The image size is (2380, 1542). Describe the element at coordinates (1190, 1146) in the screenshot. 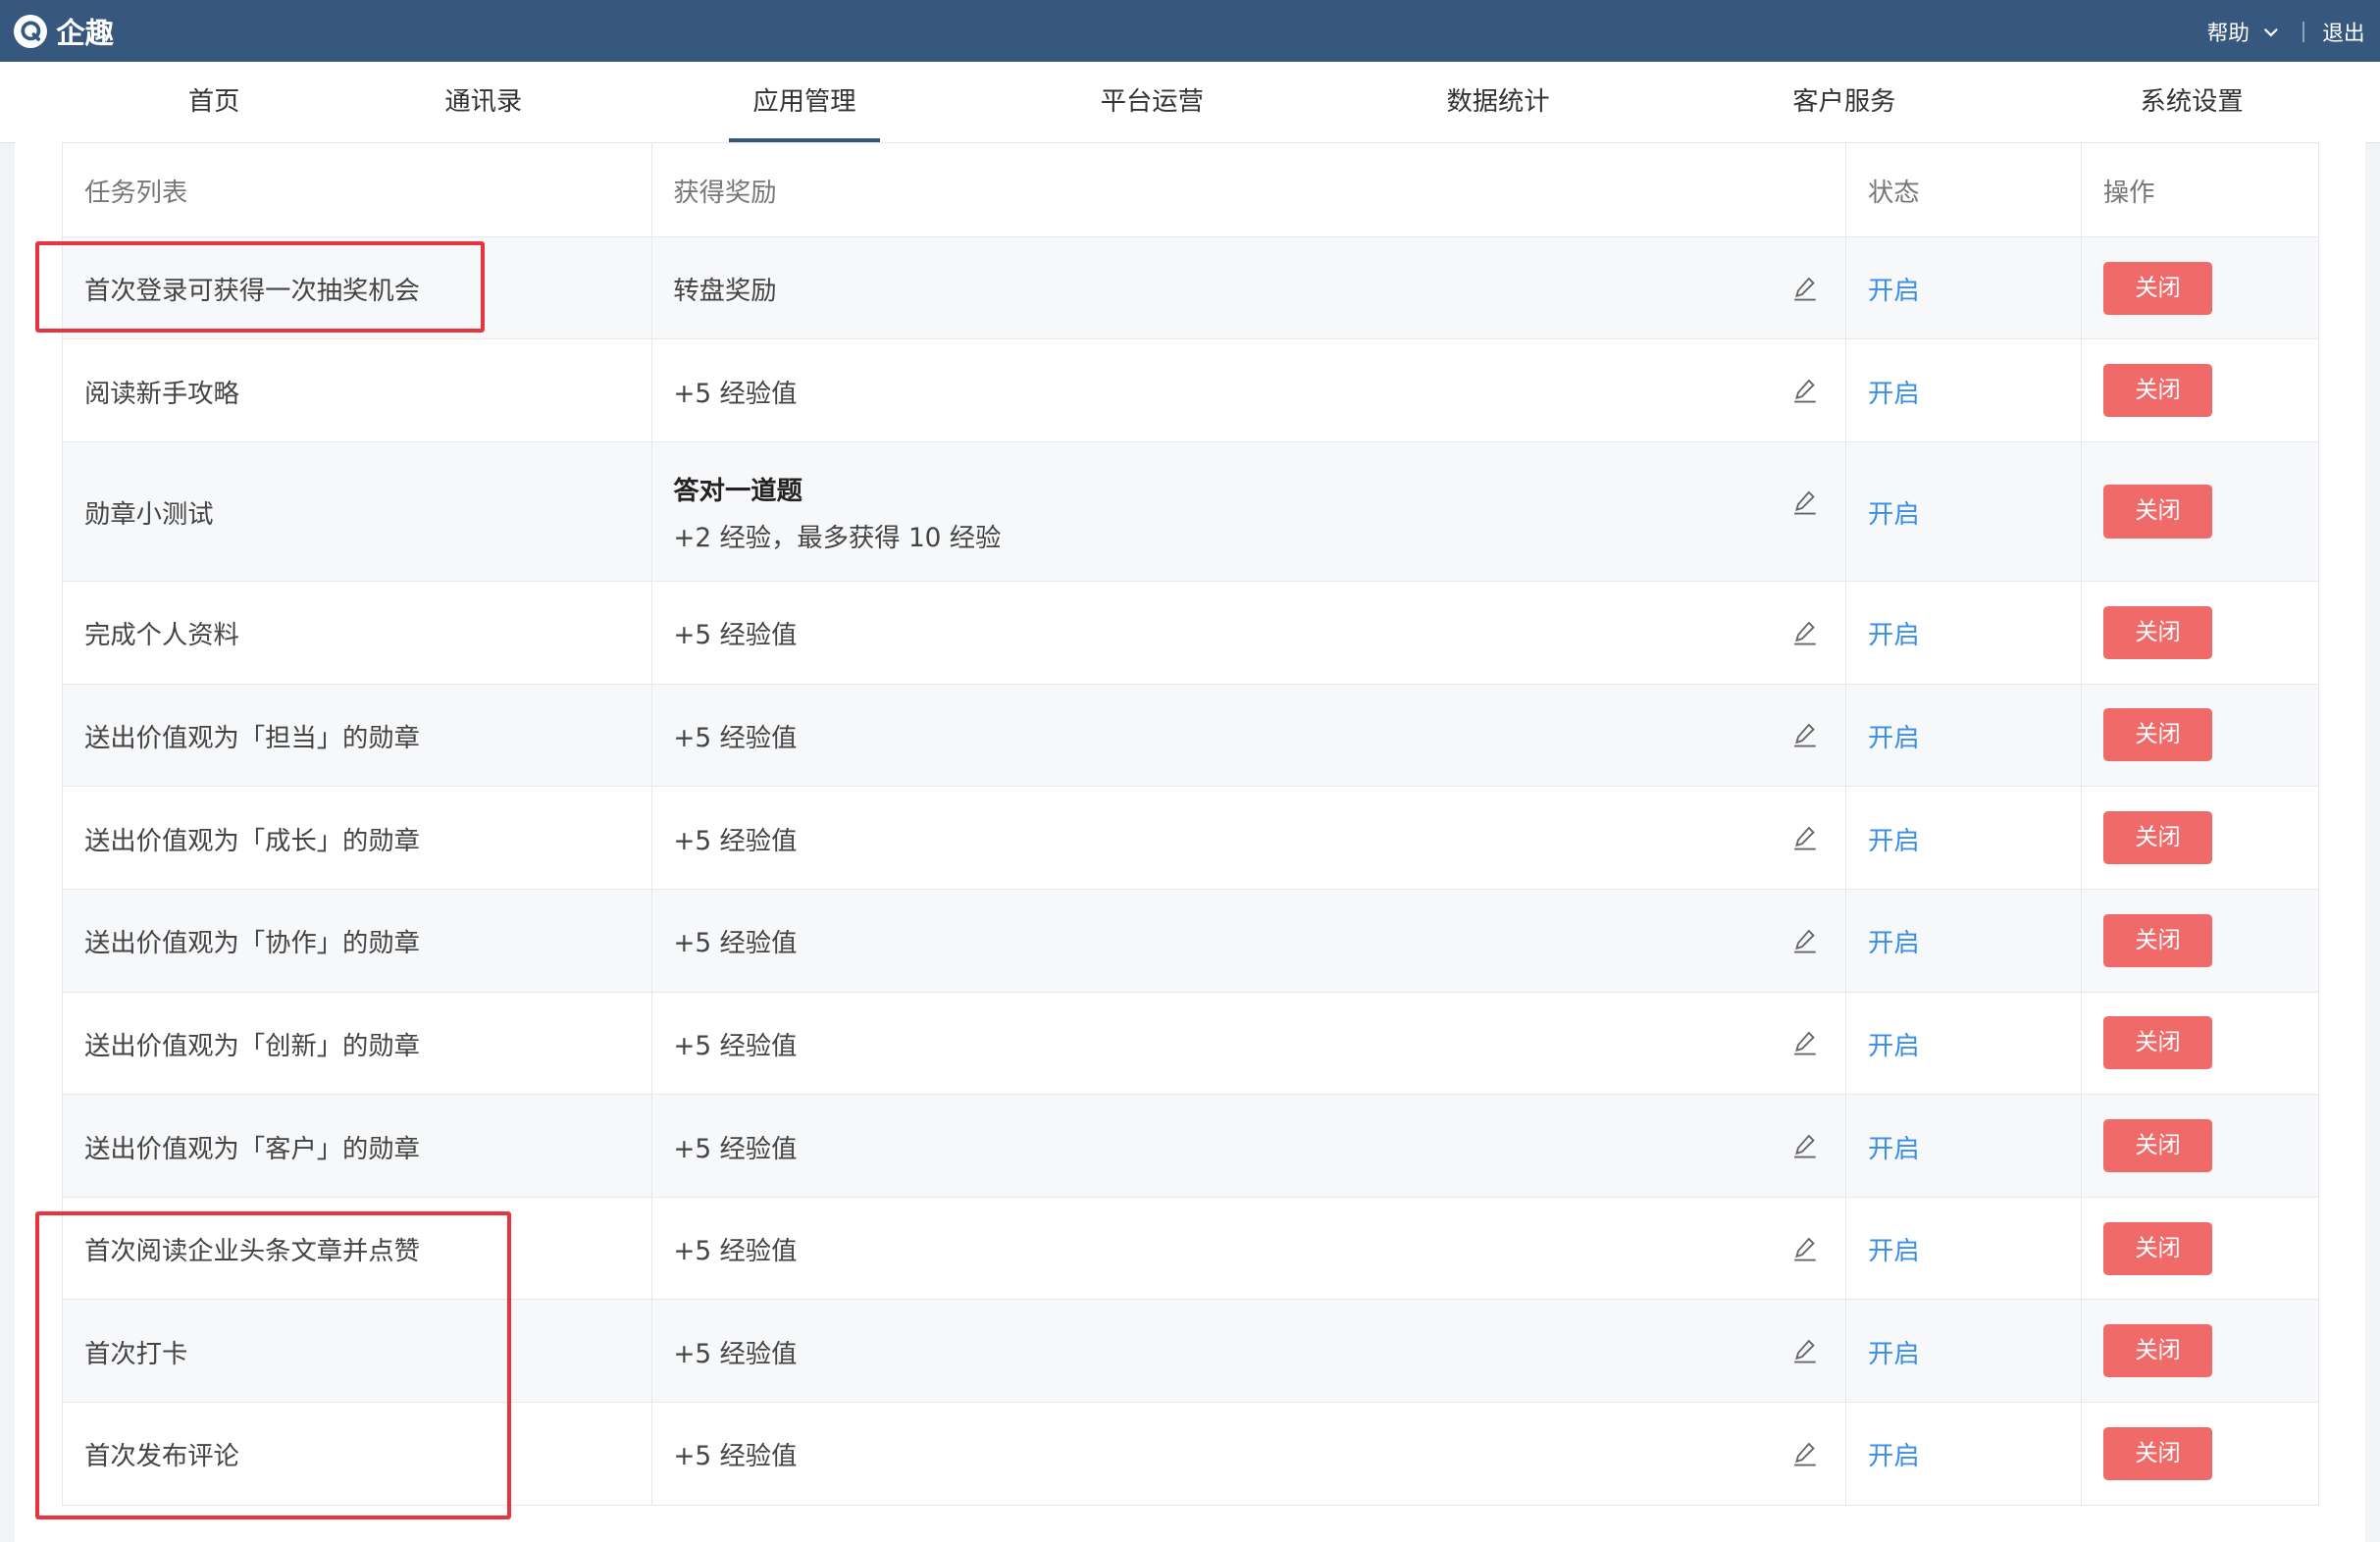

I see `table-row: 送出价值观为「客户」的勋章 +5 经验值 开启 关闭` at that location.